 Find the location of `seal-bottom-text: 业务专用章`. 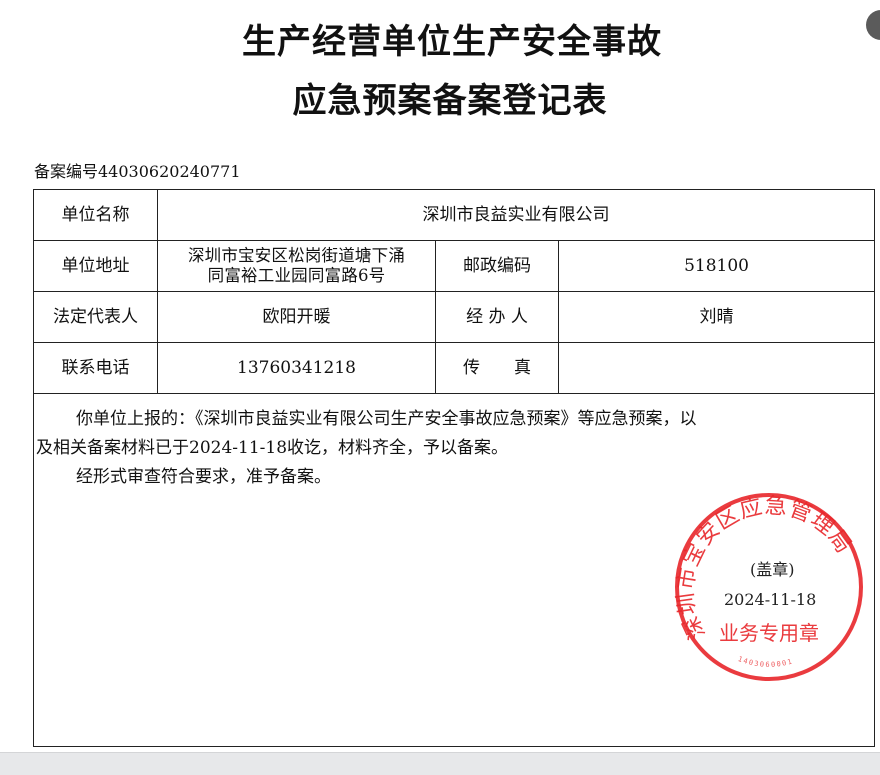

seal-bottom-text: 业务专用章 is located at coordinates (769, 633).